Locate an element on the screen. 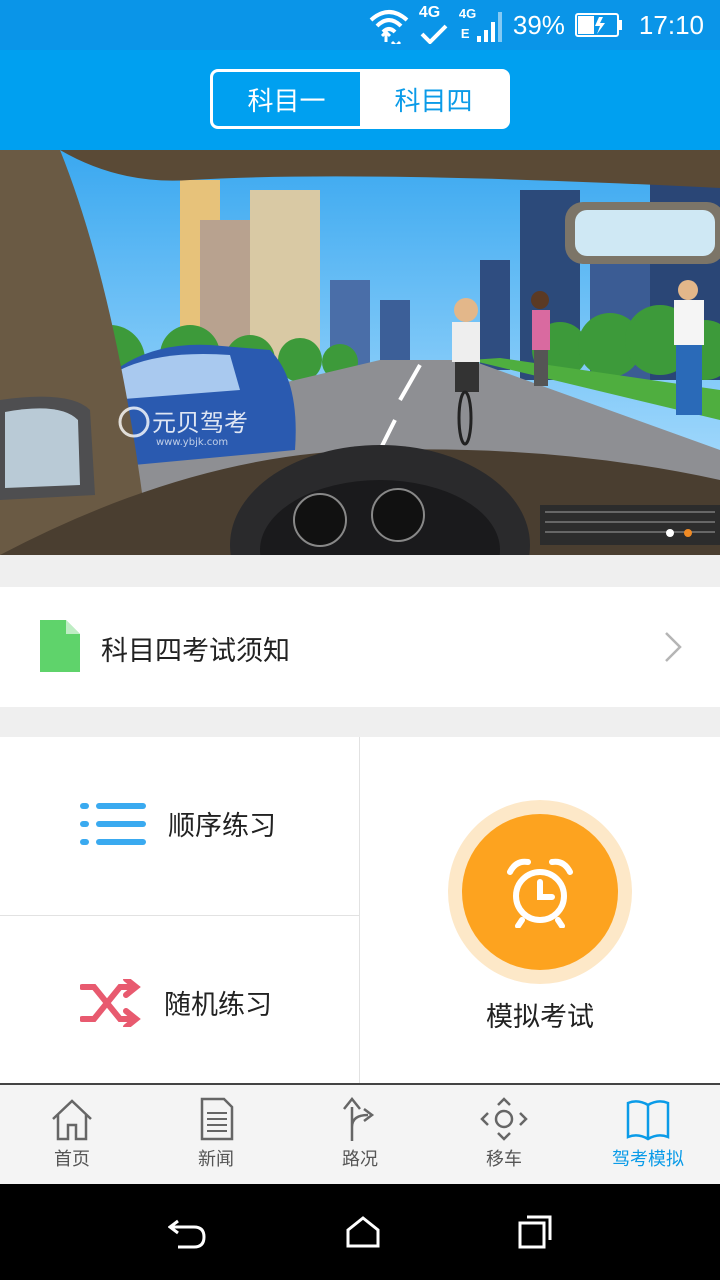 The height and width of the screenshot is (1280, 720). document-icon is located at coordinates (60, 646).